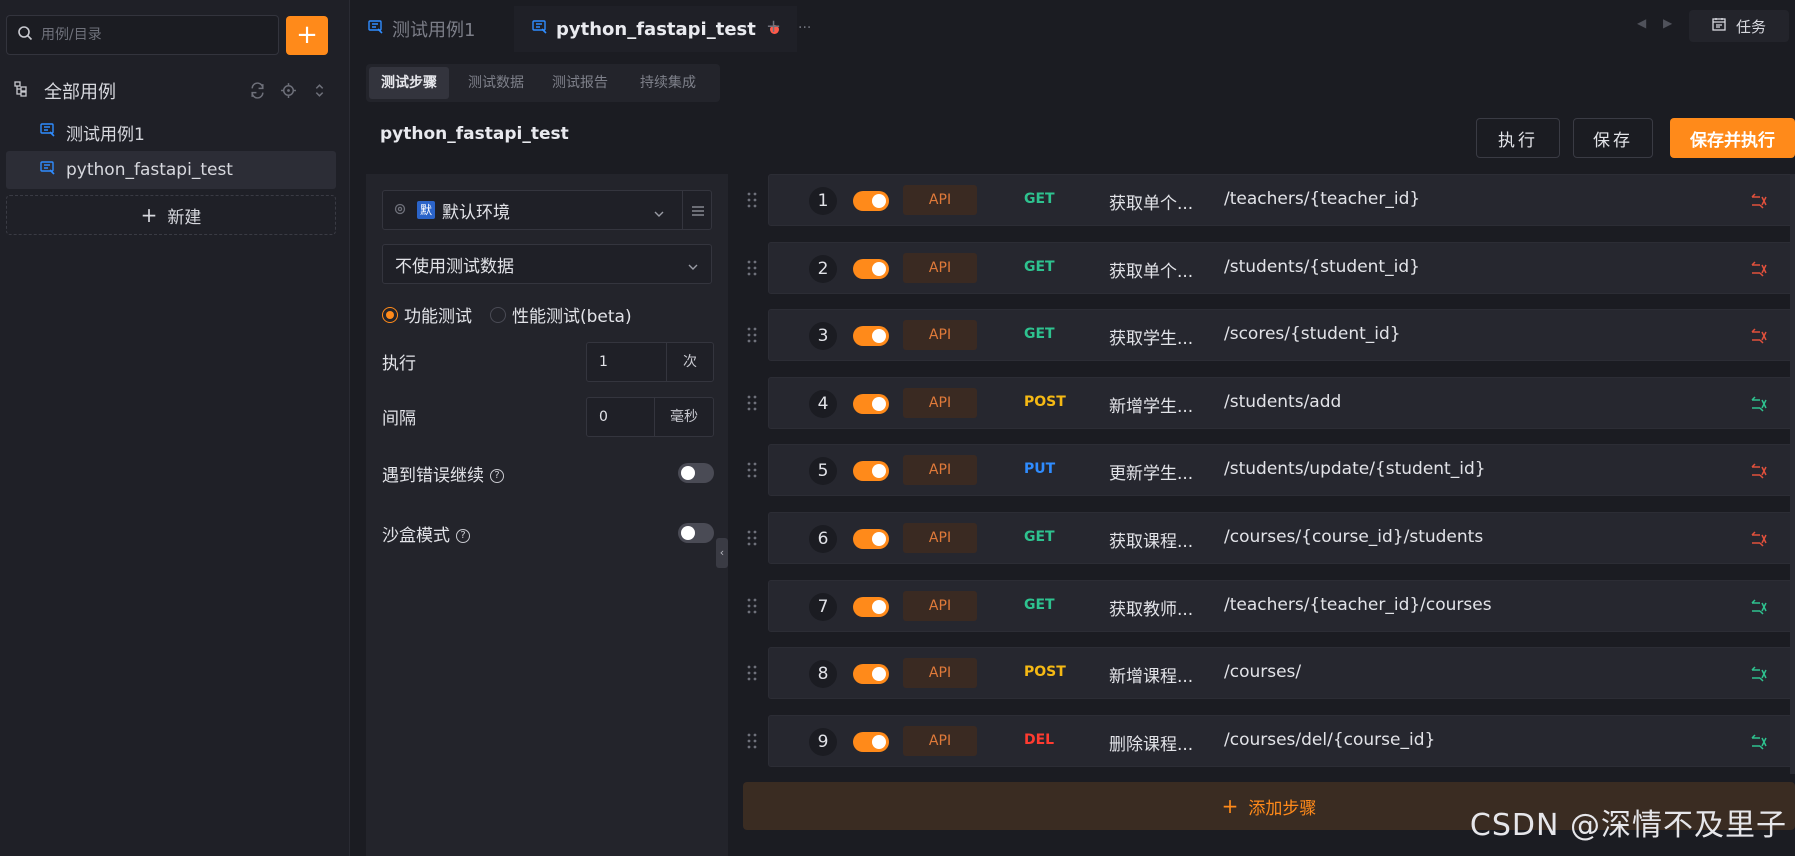 The height and width of the screenshot is (856, 1795). Describe the element at coordinates (1732, 138) in the screenshot. I see `save-and-run-button: 保存并执行` at that location.